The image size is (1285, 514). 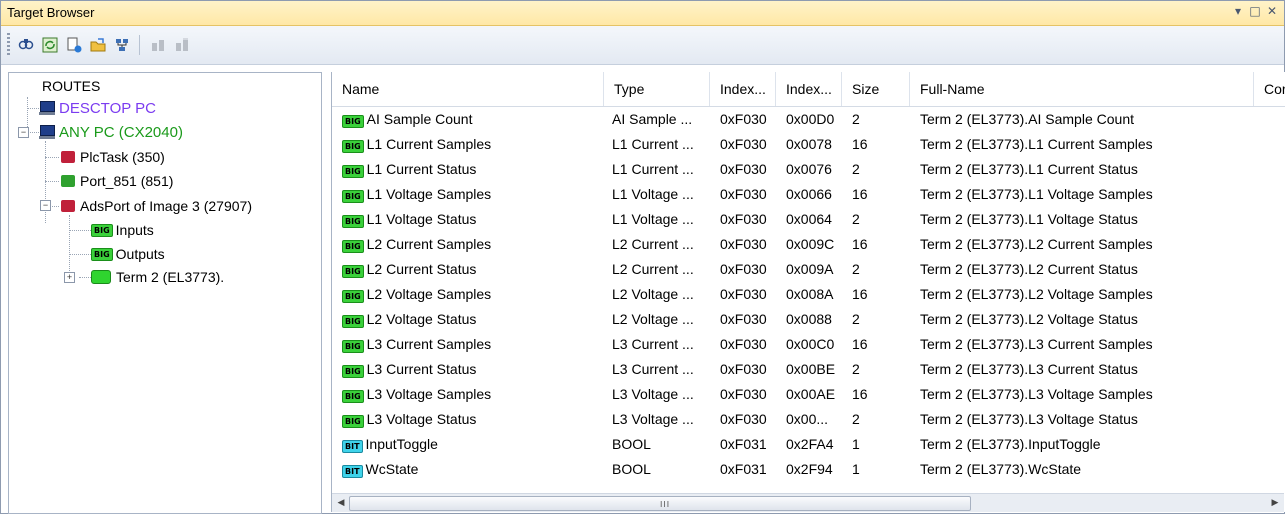 I want to click on network-scan-icon, so click(x=122, y=45).